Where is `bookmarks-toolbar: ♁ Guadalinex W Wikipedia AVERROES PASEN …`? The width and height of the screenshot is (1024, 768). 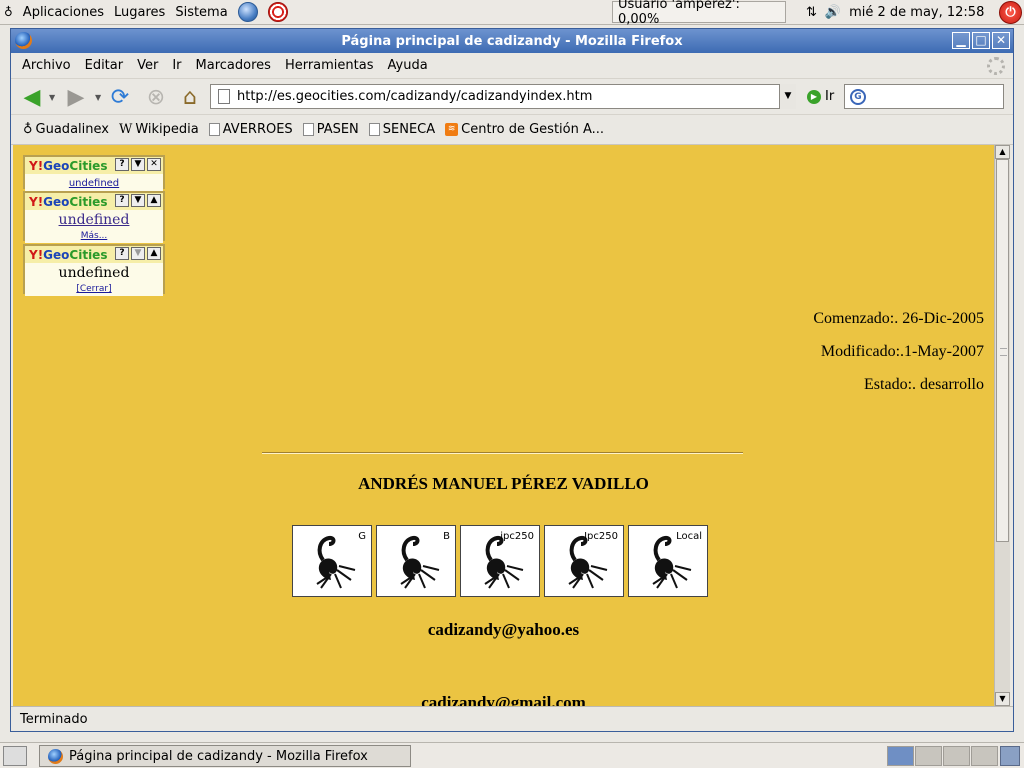 bookmarks-toolbar: ♁ Guadalinex W Wikipedia AVERROES PASEN … is located at coordinates (512, 130).